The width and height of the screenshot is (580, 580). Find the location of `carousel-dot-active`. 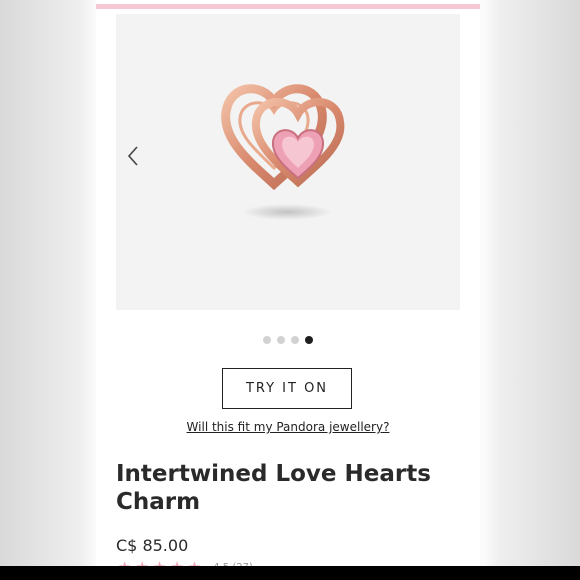

carousel-dot-active is located at coordinates (309, 340).